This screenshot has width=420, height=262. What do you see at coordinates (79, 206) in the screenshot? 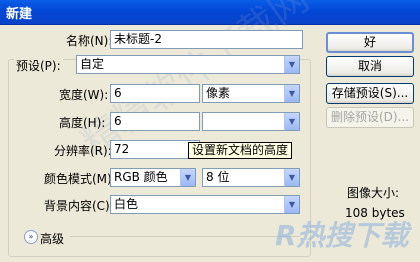
I see `background-label: 背景内容(C):` at bounding box center [79, 206].